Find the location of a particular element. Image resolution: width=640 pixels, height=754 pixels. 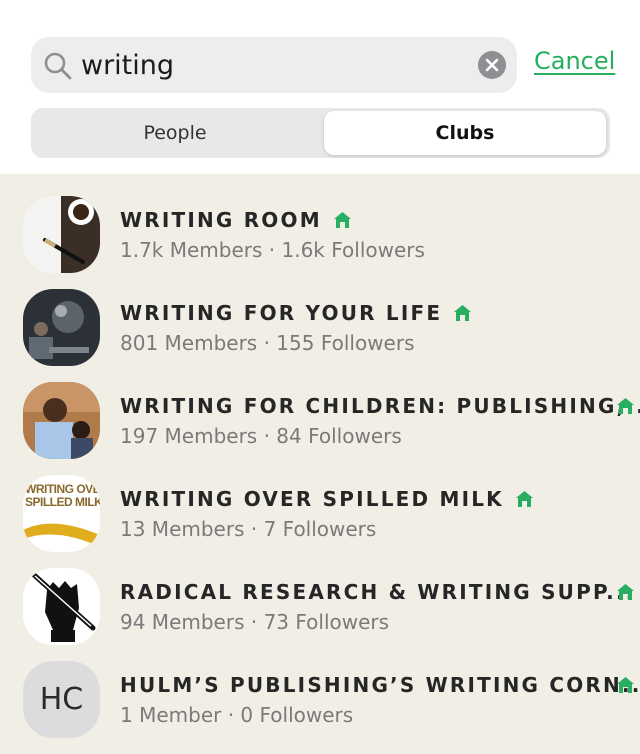

clear-search-icon is located at coordinates (492, 65).